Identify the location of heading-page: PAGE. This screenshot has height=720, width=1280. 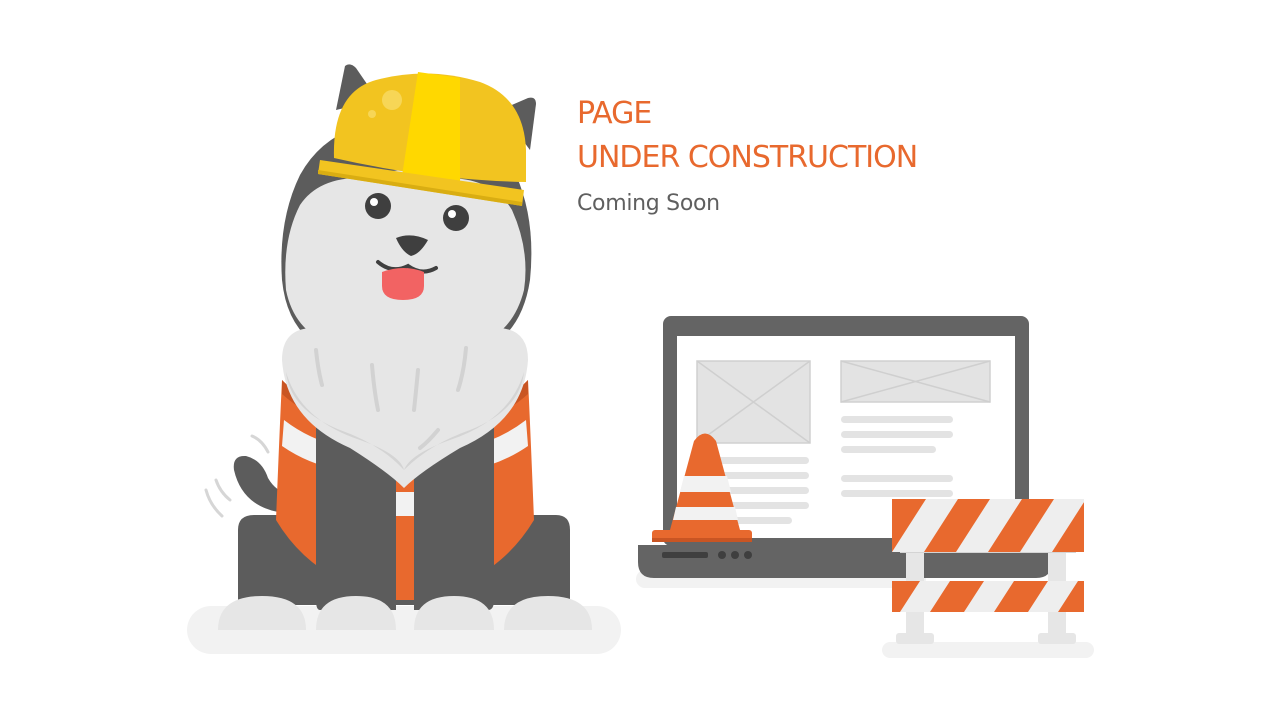
(614, 113).